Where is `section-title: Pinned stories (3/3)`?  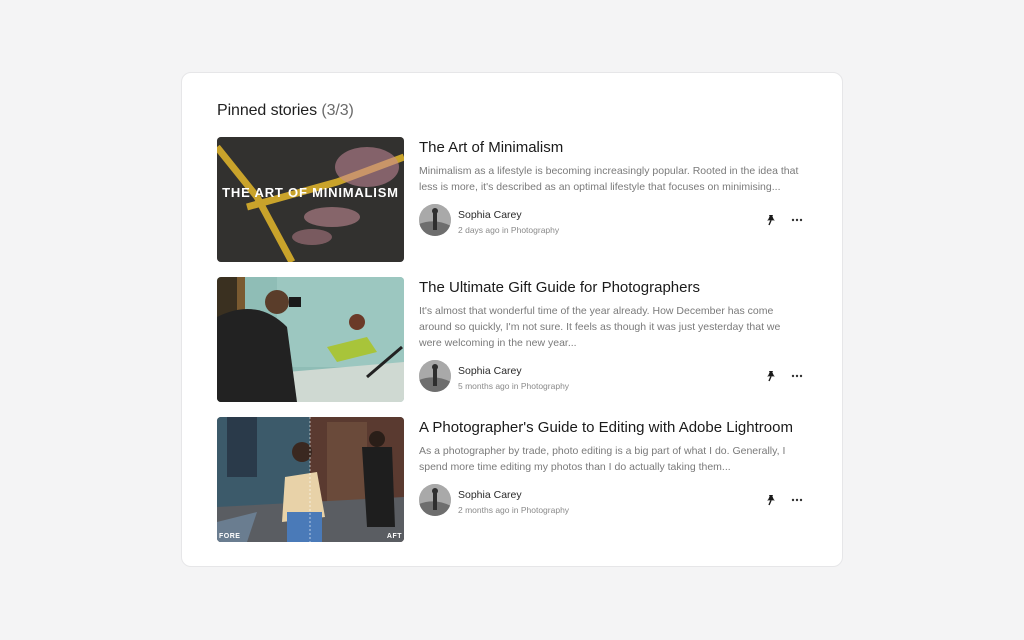 section-title: Pinned stories (3/3) is located at coordinates (285, 111).